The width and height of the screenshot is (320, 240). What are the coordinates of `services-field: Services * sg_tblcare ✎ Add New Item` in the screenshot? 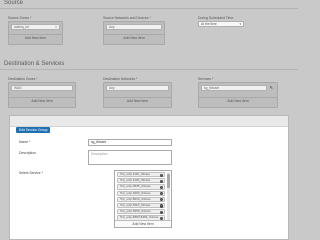 It's located at (238, 92).